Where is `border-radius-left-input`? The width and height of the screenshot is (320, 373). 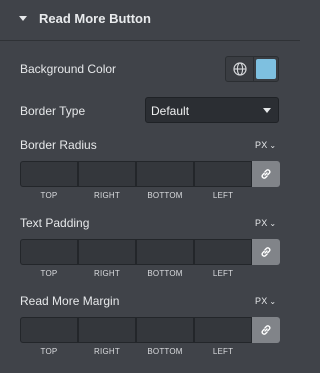 border-radius-left-input is located at coordinates (223, 174).